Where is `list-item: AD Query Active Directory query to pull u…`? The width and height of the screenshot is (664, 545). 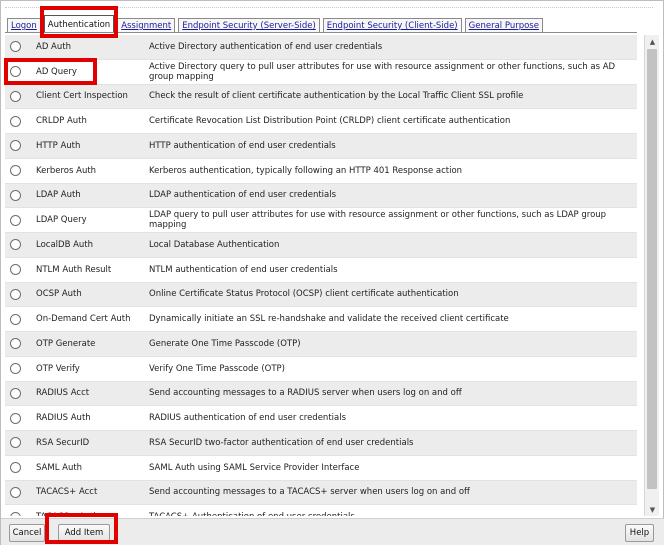
list-item: AD Query Active Directory query to pull u… is located at coordinates (321, 72).